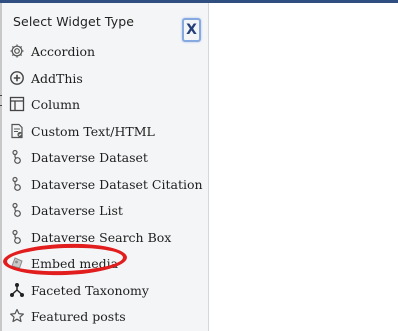  I want to click on widget-label: Embed media, so click(75, 263).